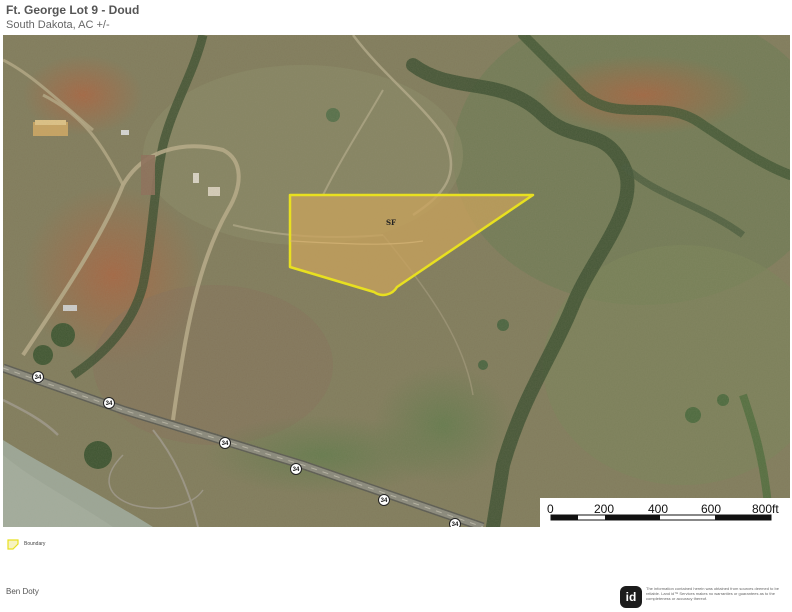  Describe the element at coordinates (22, 591) in the screenshot. I see `agent-name: Ben Doty` at that location.